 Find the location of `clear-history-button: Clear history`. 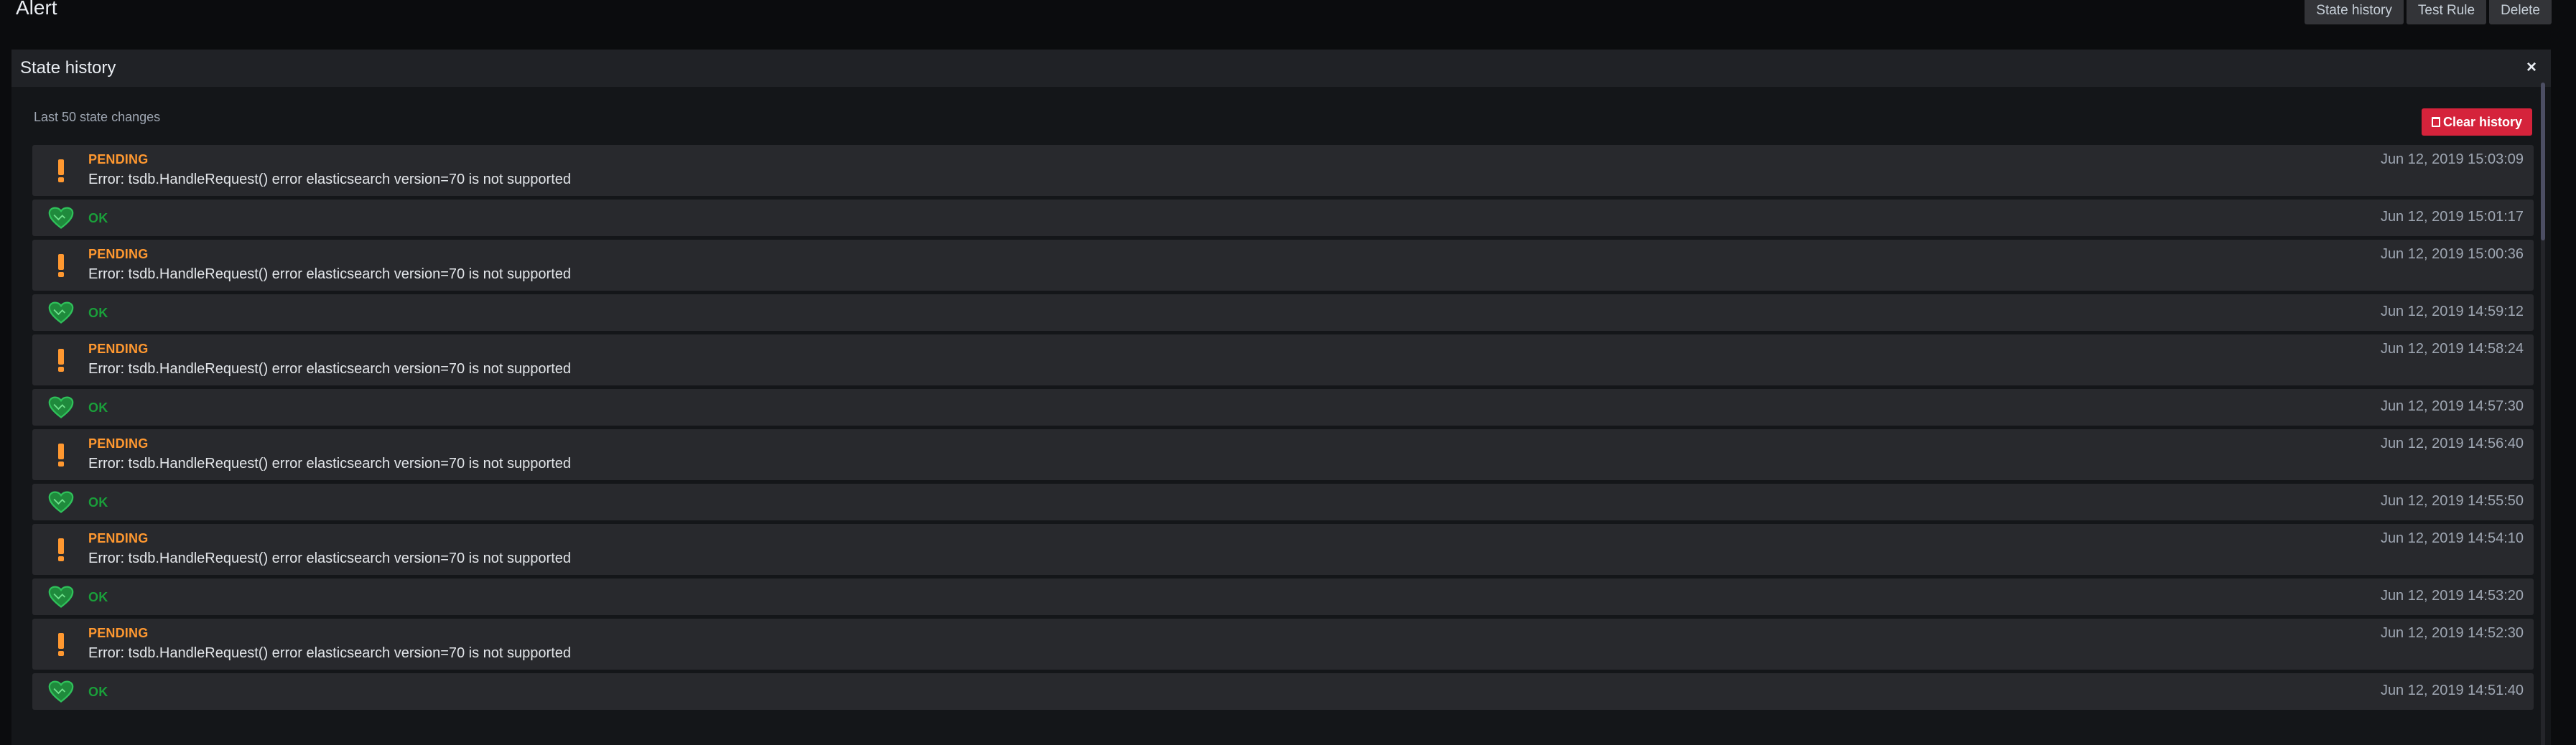

clear-history-button: Clear history is located at coordinates (2476, 122).